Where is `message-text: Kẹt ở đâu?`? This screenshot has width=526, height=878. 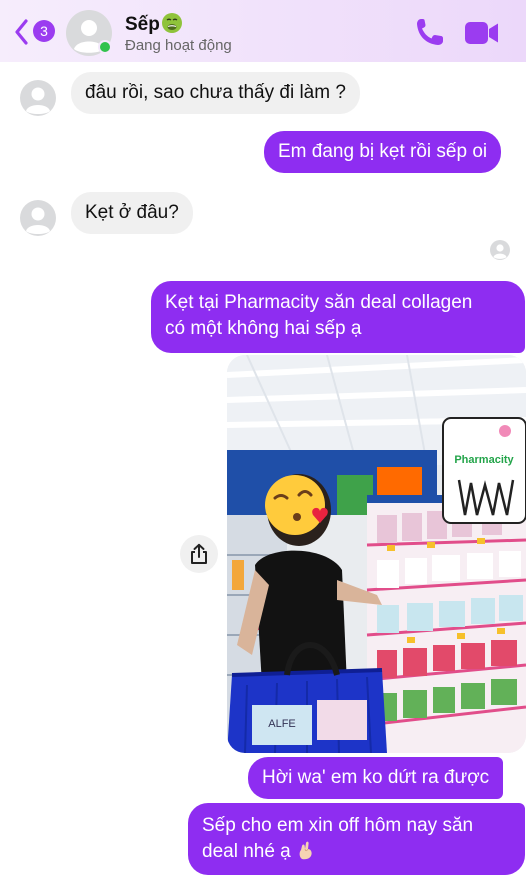
message-text: Kẹt ở đâu? is located at coordinates (132, 212).